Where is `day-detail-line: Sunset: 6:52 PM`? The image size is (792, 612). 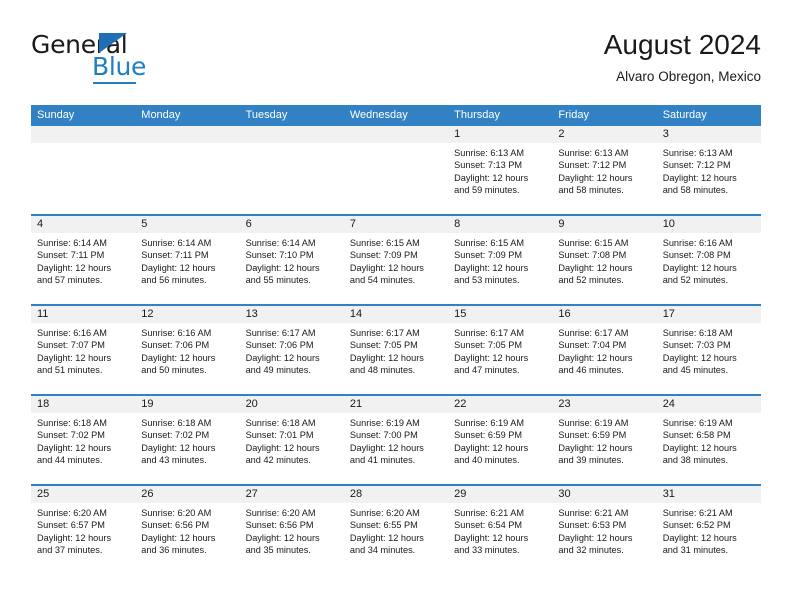 day-detail-line: Sunset: 6:52 PM is located at coordinates (696, 525).